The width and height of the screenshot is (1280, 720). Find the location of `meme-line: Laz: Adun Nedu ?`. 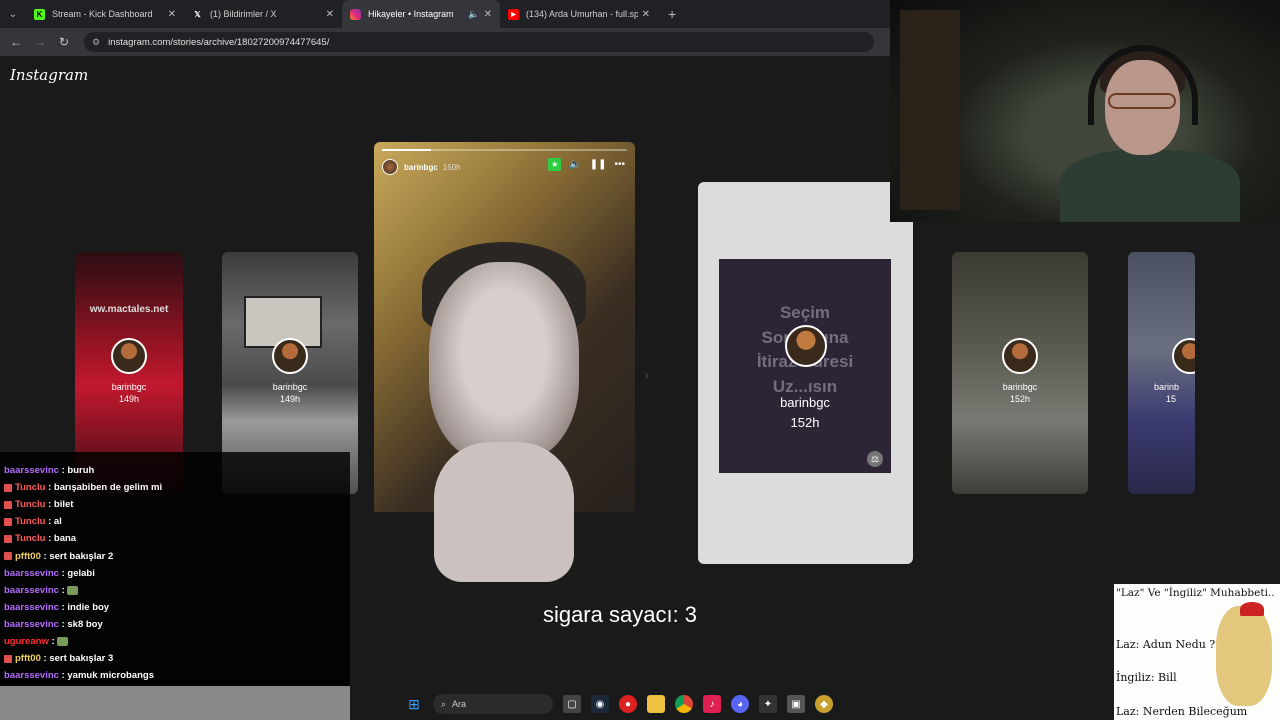

meme-line: Laz: Adun Nedu ? is located at coordinates (1166, 644).